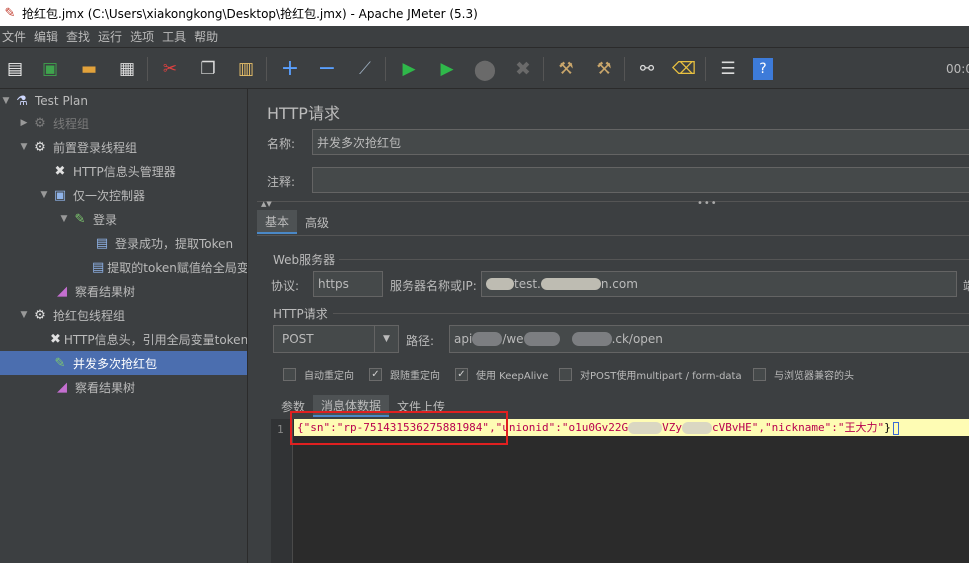 This screenshot has width=969, height=563. Describe the element at coordinates (277, 222) in the screenshot. I see `tab-basic: 基本` at that location.